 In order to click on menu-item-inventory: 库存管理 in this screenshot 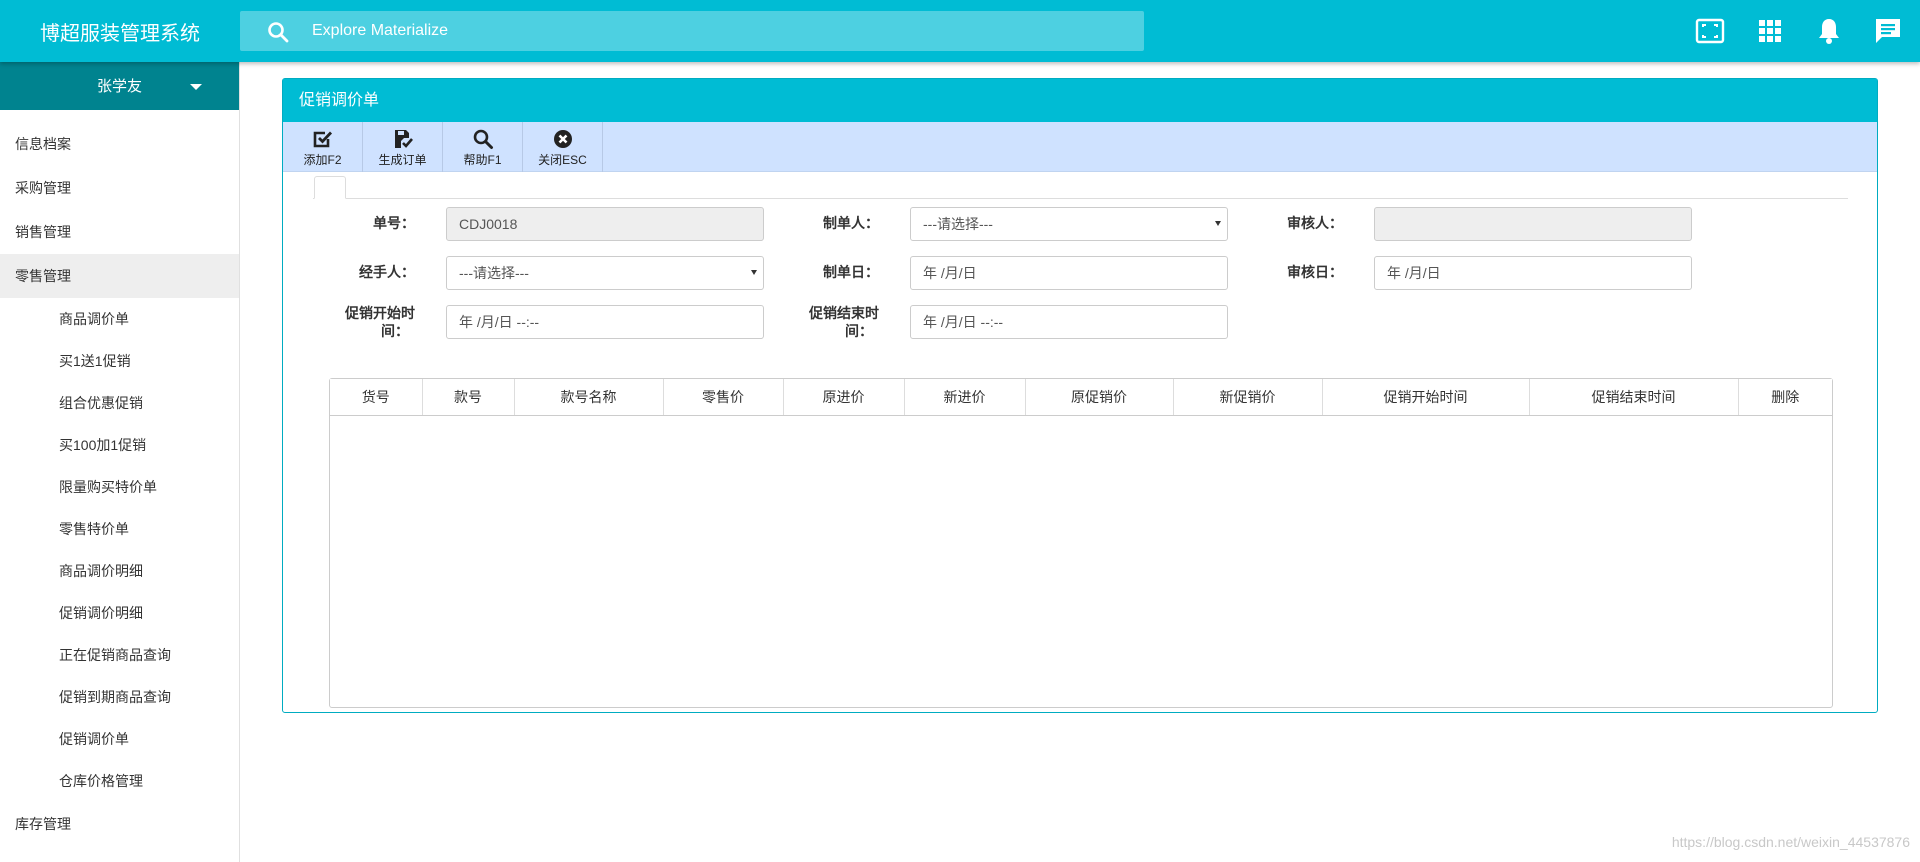, I will do `click(119, 824)`.